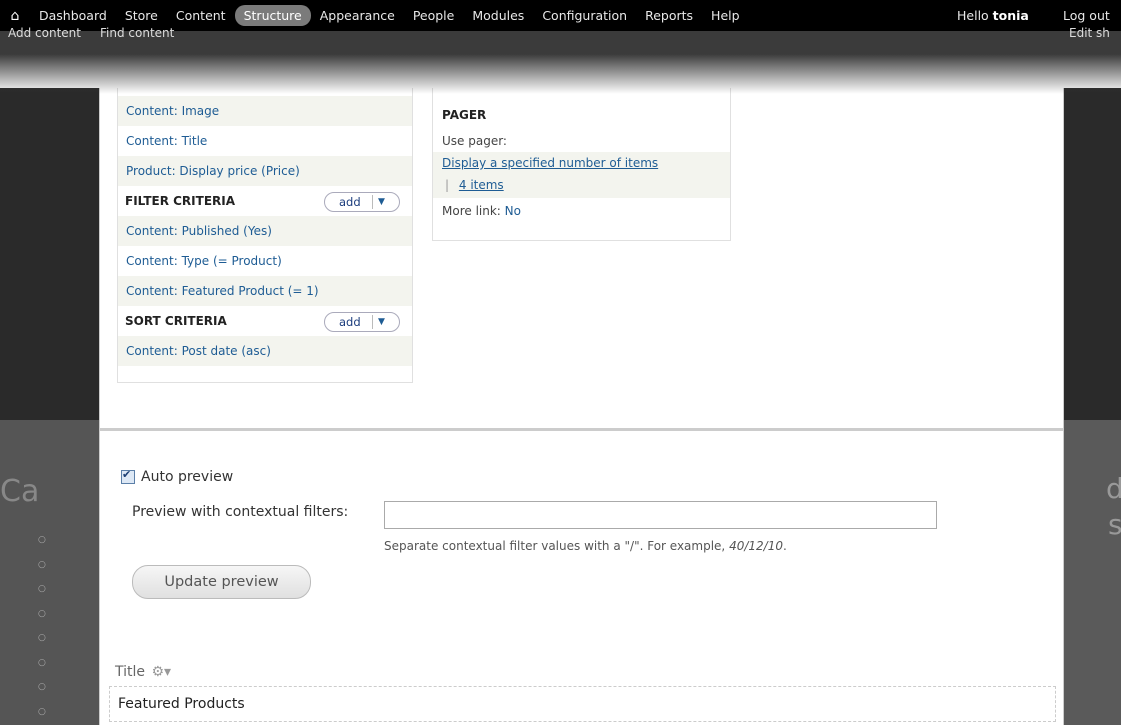  I want to click on sort-criteria-header: SORT CRITERIA add ▼, so click(265, 321).